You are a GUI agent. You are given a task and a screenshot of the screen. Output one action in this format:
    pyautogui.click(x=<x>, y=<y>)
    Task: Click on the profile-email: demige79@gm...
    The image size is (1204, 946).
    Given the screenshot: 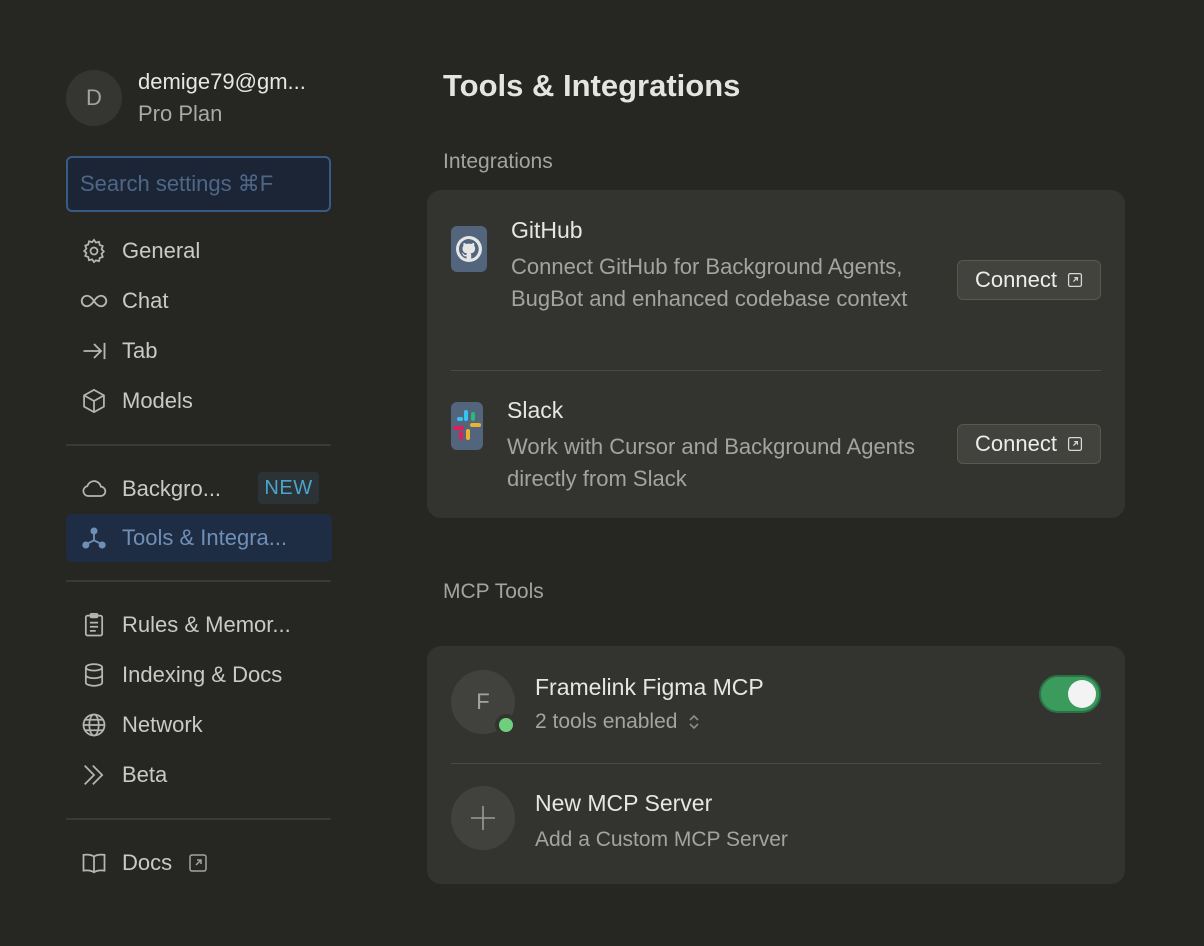 What is the action you would take?
    pyautogui.click(x=222, y=81)
    